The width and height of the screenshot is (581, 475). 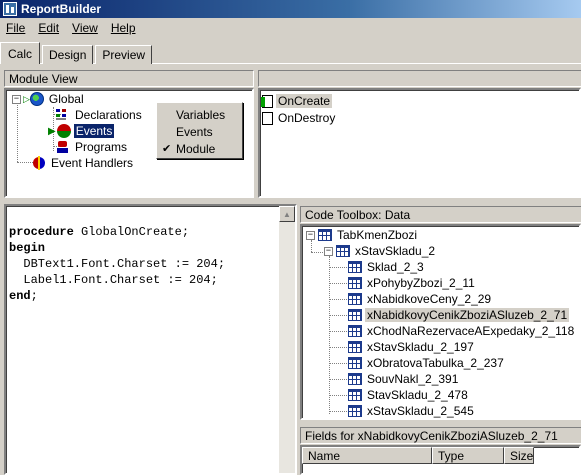 I want to click on toolbox-item-label: SouvNakl_2_391, so click(x=413, y=379).